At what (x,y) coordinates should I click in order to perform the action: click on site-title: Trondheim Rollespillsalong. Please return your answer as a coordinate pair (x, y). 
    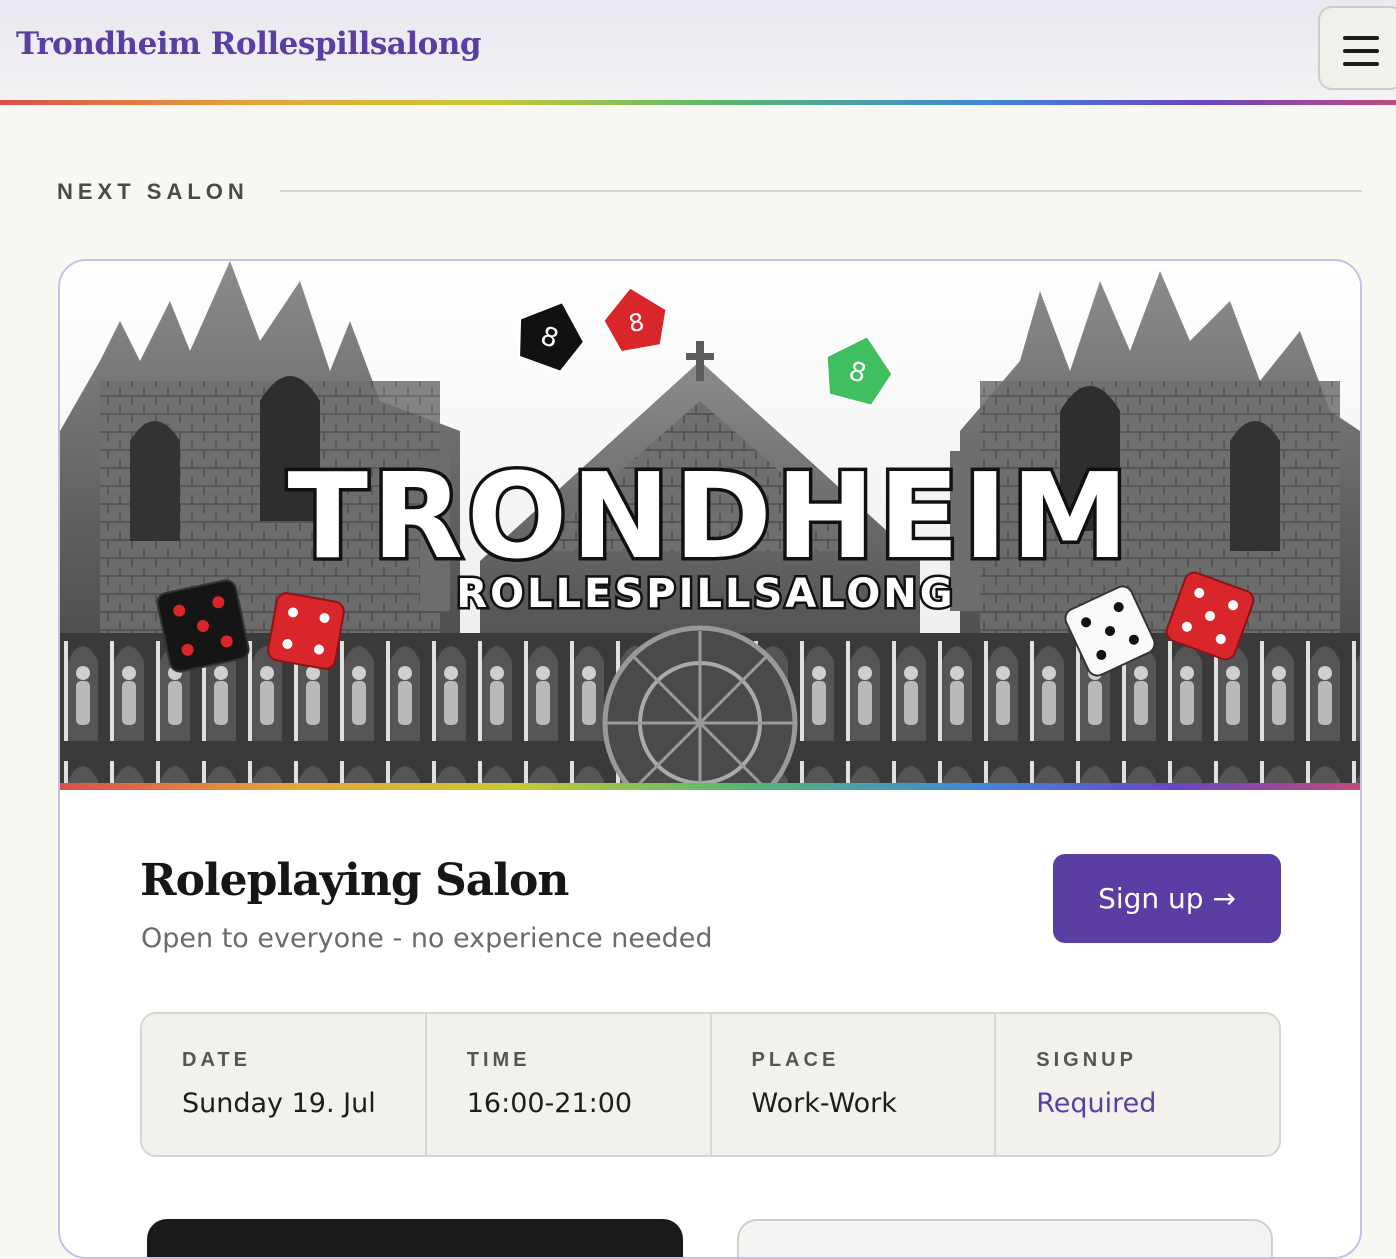
    Looking at the image, I should click on (249, 44).